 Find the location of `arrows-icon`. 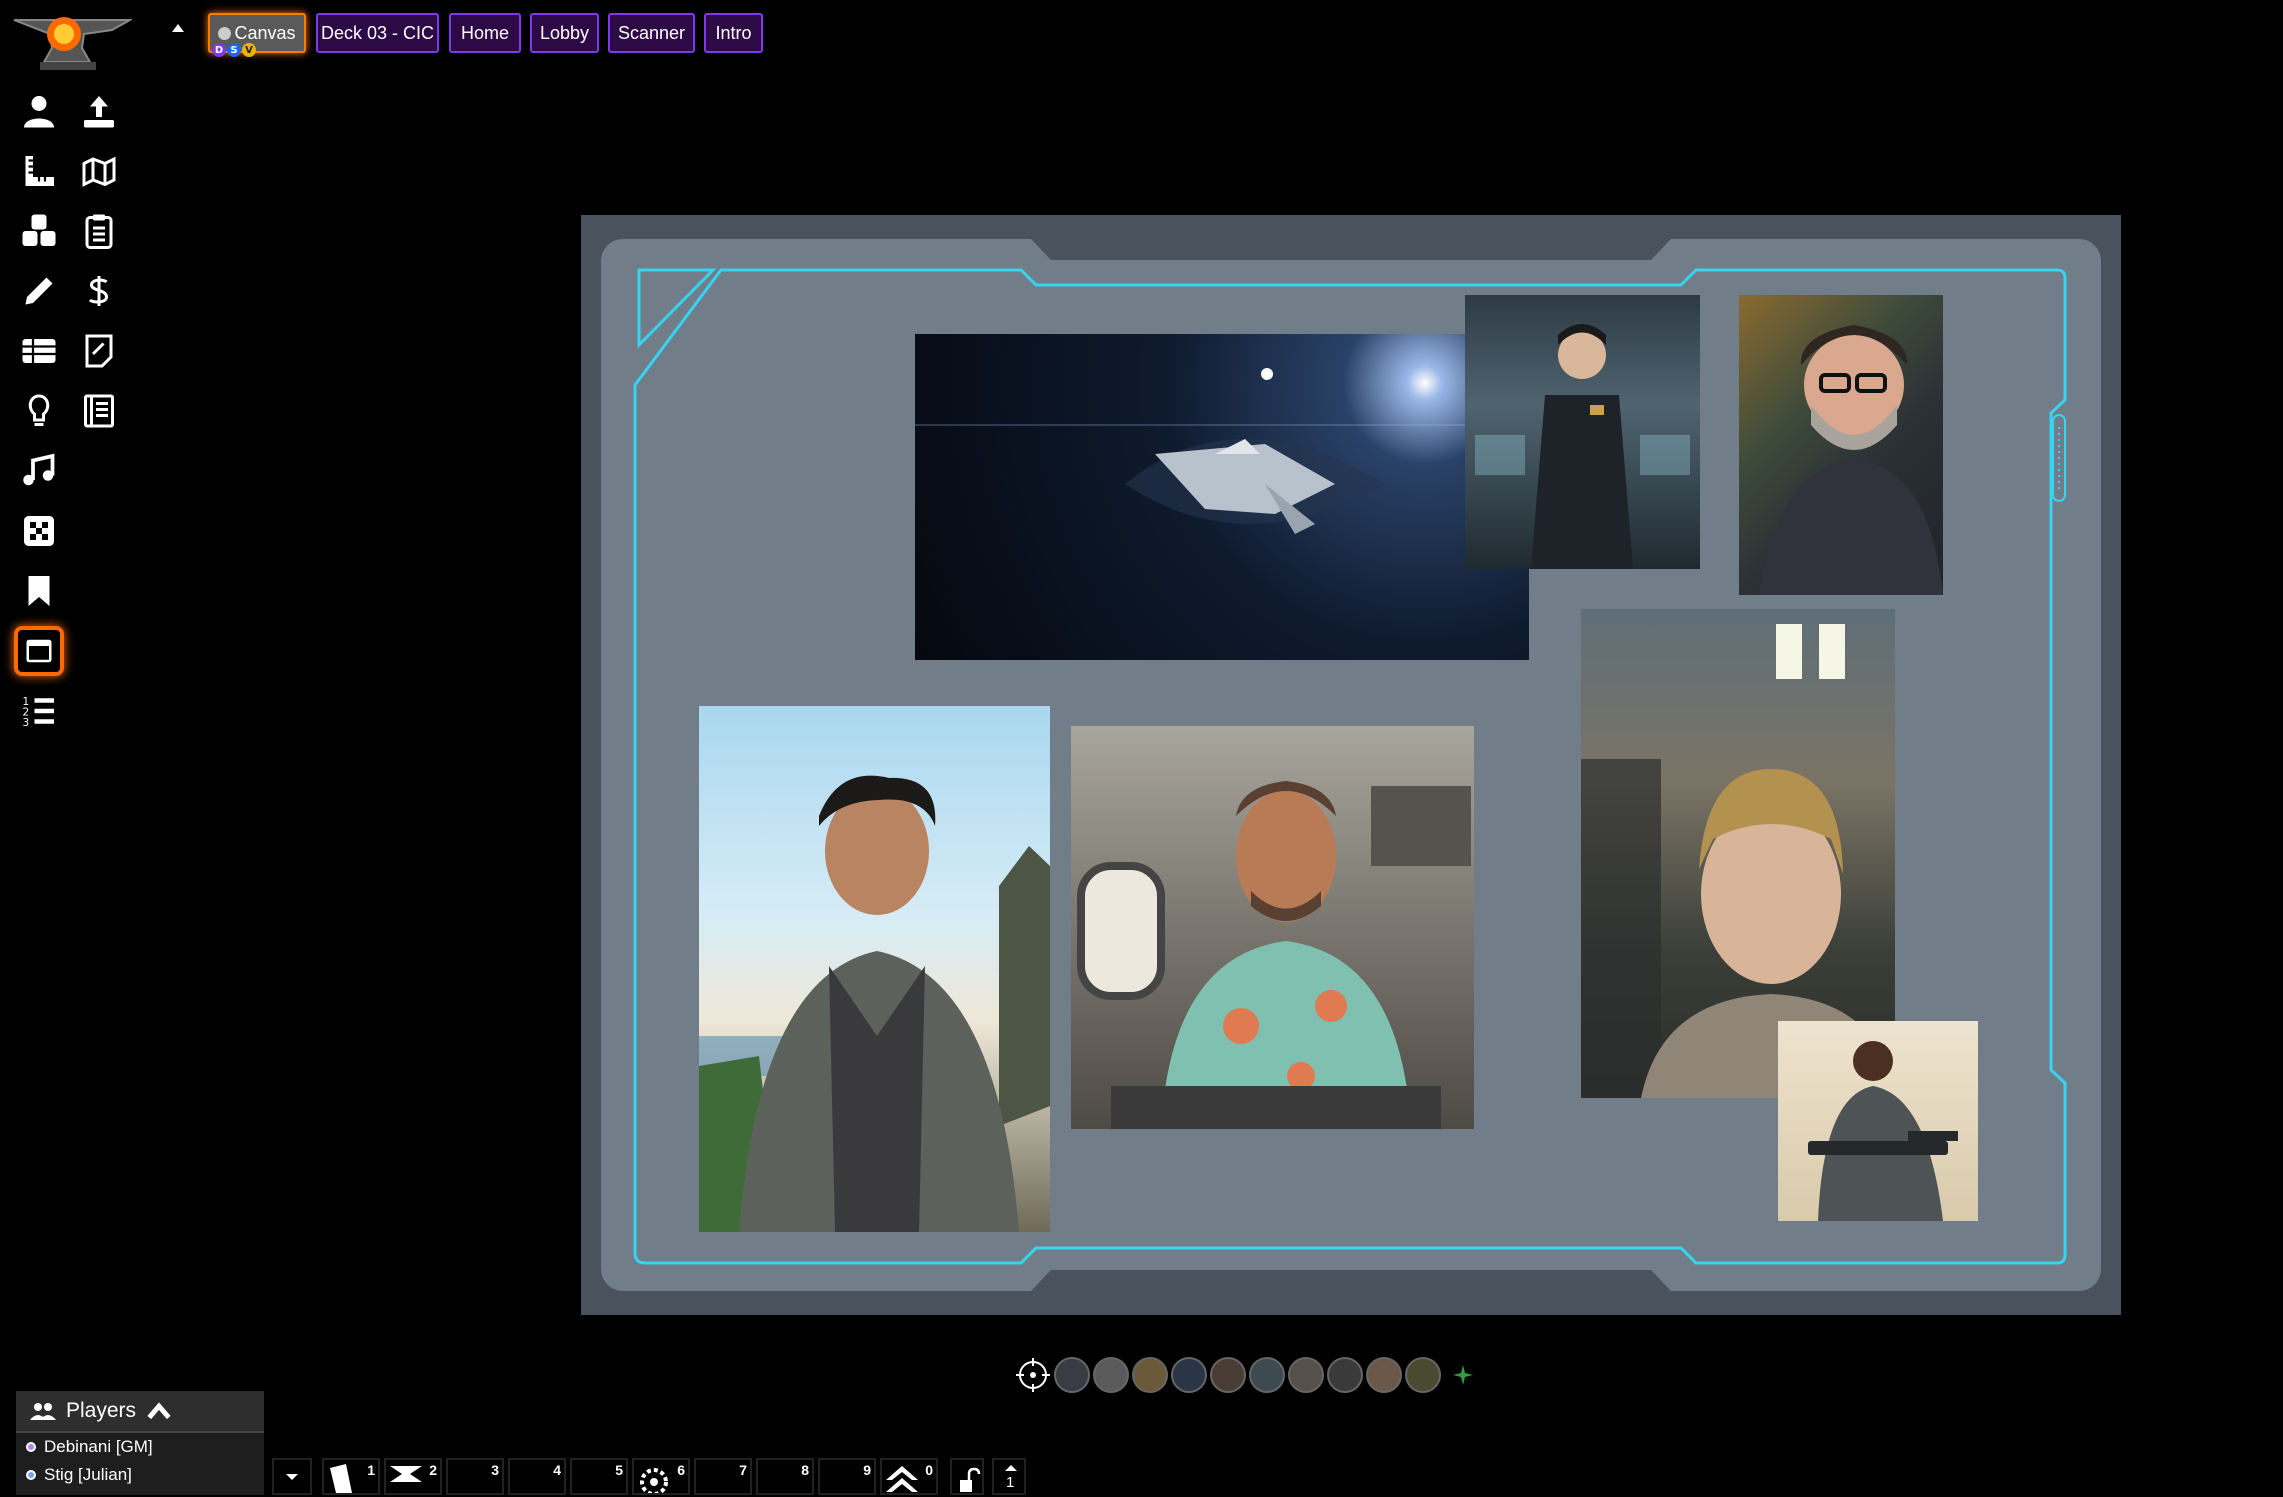

arrows-icon is located at coordinates (406, 1474).